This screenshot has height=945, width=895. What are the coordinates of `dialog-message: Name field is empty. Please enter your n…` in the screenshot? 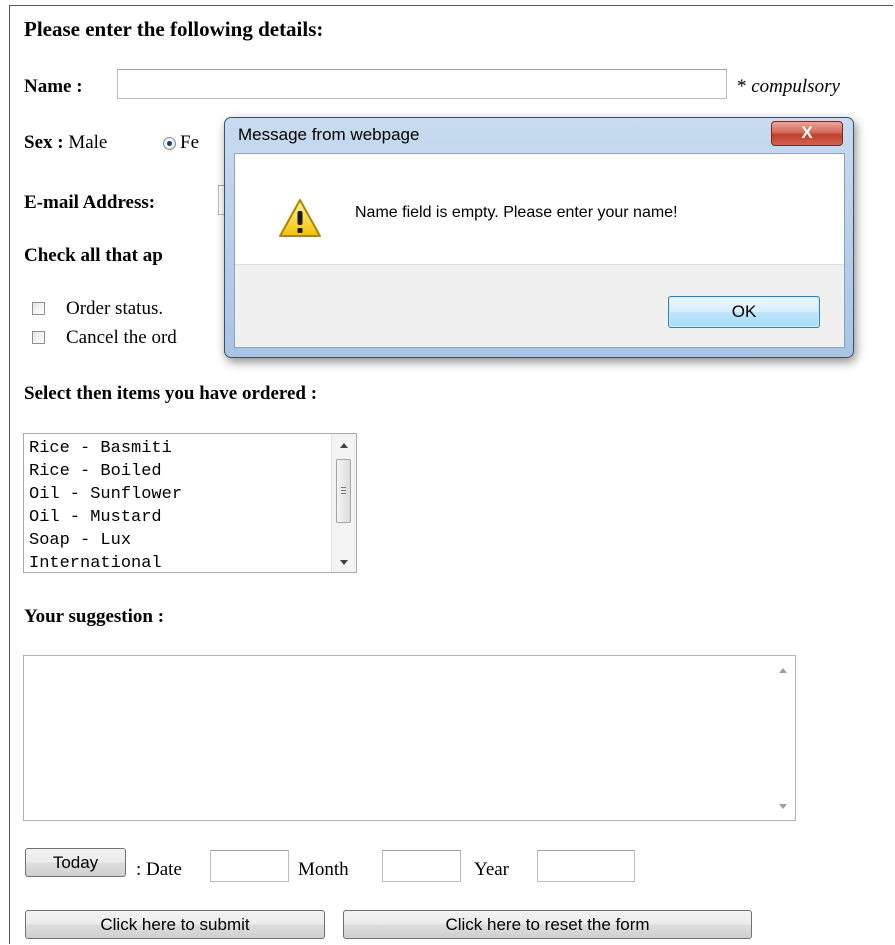 It's located at (516, 212).